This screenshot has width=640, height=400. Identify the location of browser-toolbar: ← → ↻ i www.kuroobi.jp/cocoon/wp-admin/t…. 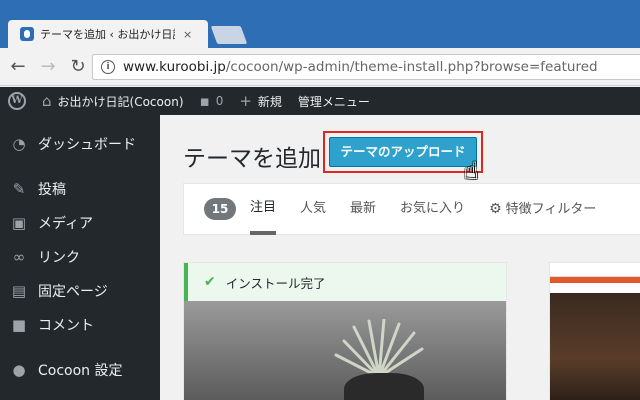
(320, 67).